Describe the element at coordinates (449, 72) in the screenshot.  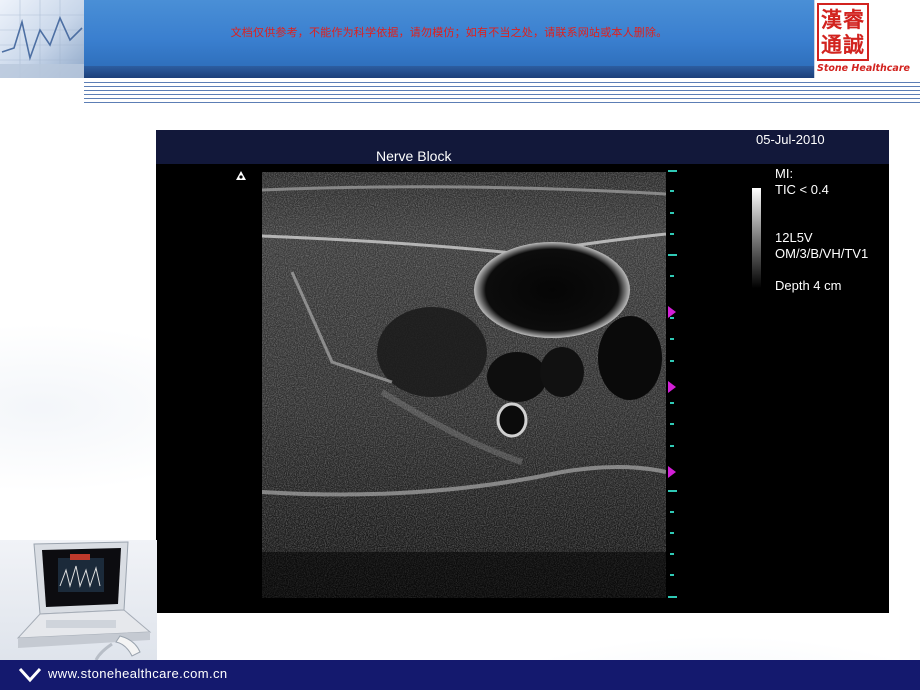
I see `header-underline-bar` at that location.